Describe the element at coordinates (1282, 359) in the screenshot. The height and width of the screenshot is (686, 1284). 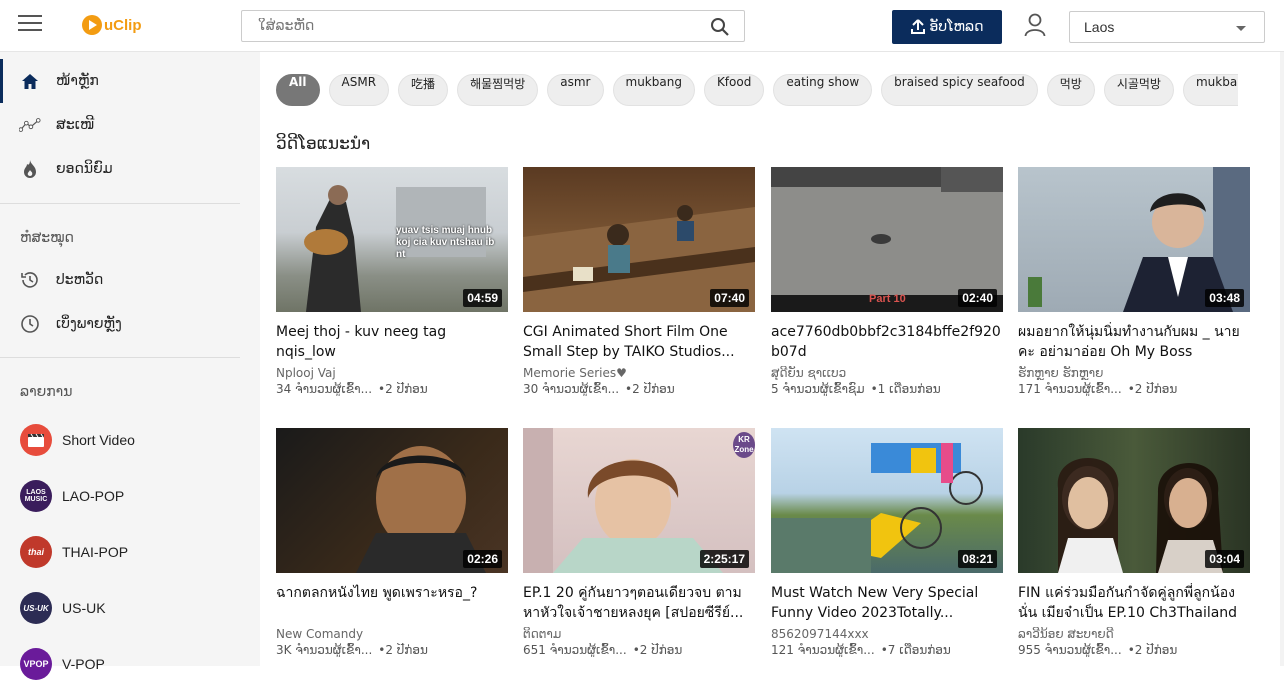
I see `scrollbar` at that location.